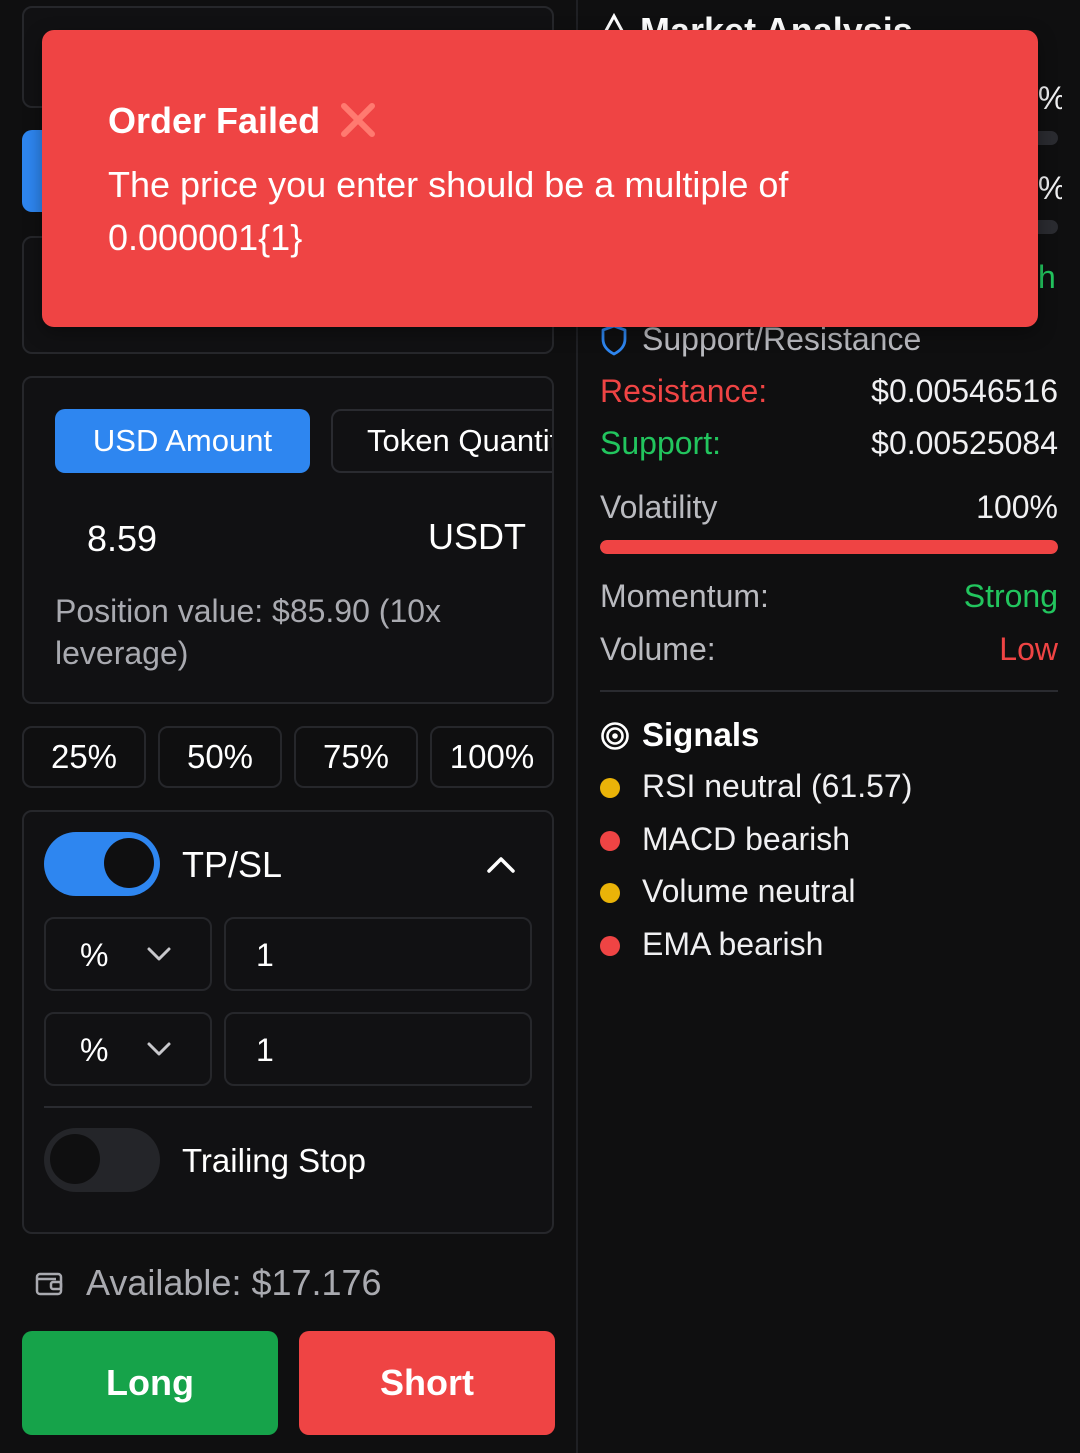 The image size is (1080, 1453). I want to click on amount-input: 8.59 USDT, so click(290, 538).